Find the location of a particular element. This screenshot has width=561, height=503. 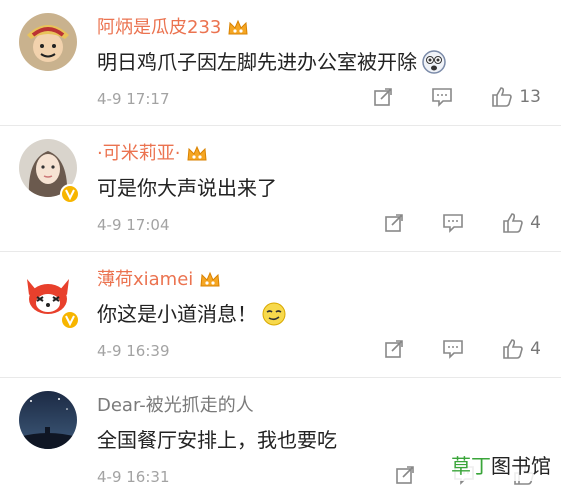

like-button: 13 is located at coordinates (516, 97).